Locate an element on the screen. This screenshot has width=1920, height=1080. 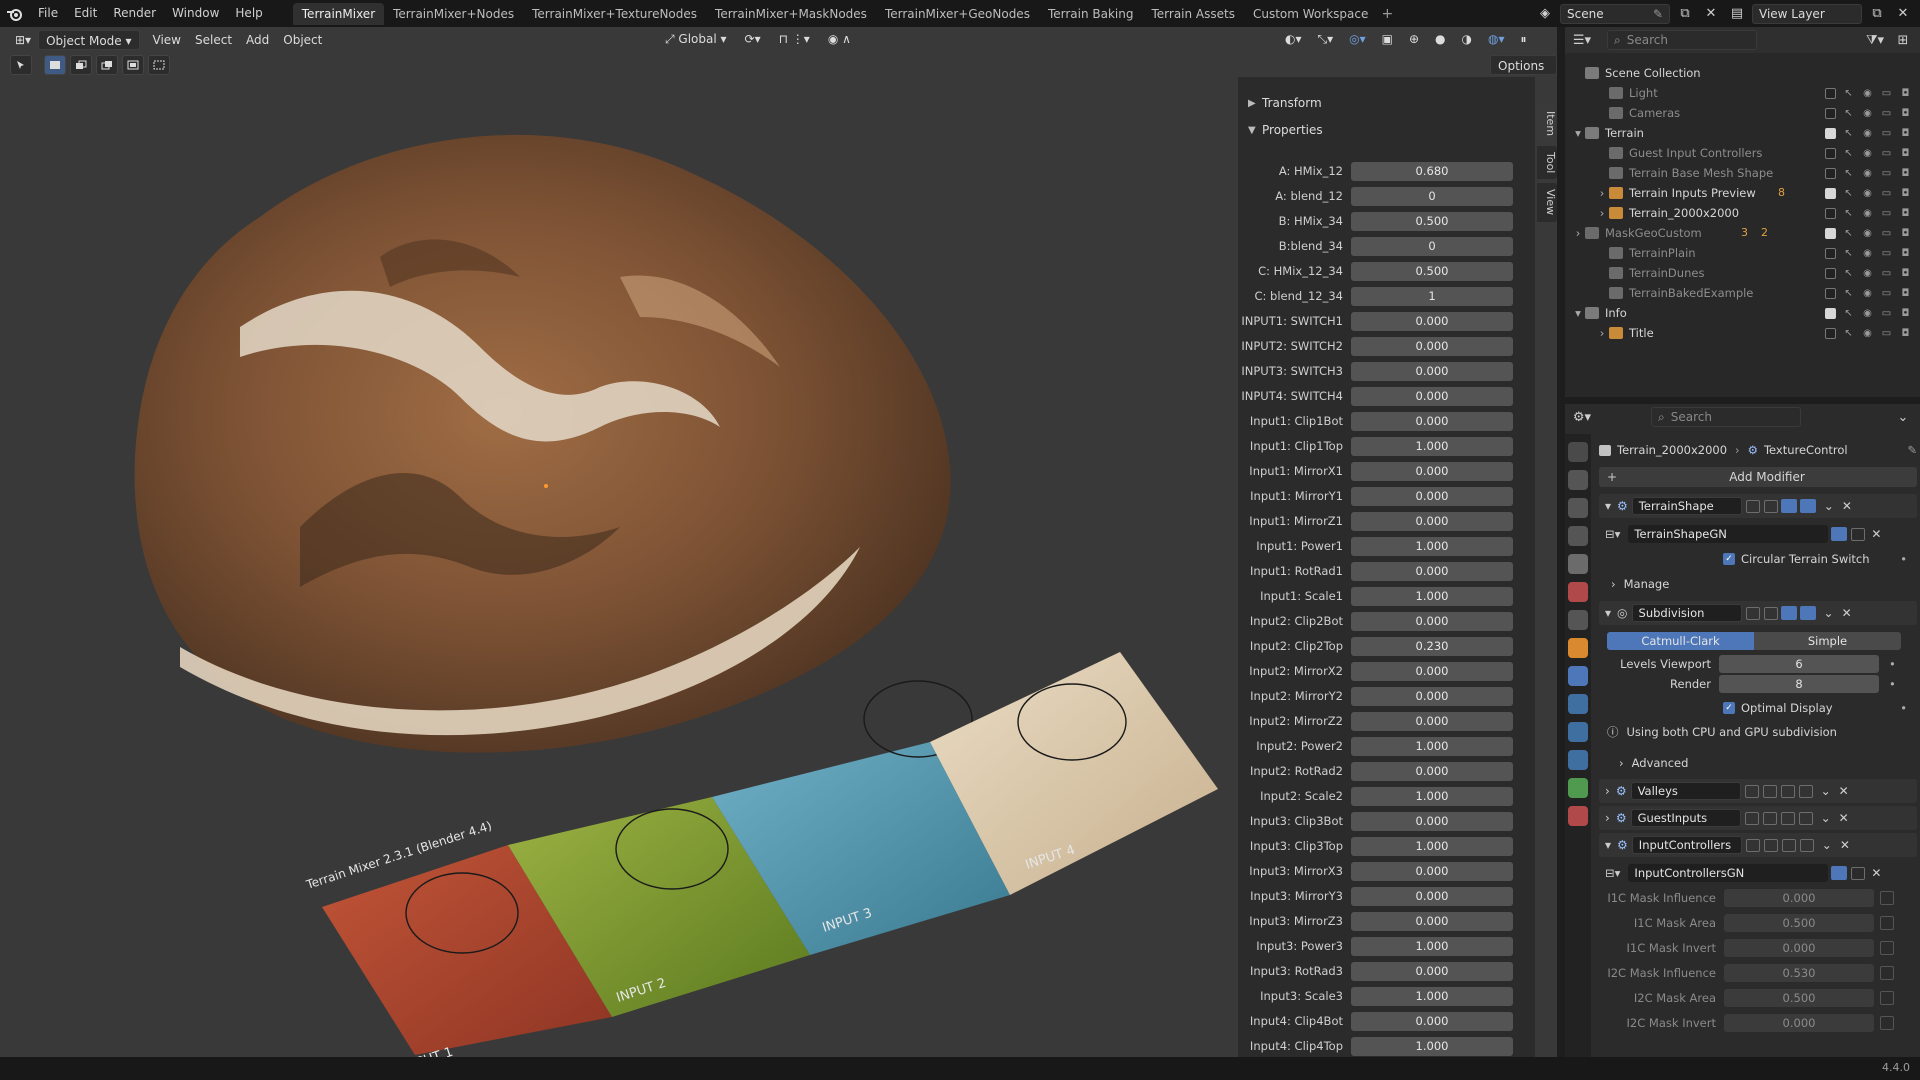
orientation-selector: ⤢ Global ▾ is located at coordinates (696, 39).